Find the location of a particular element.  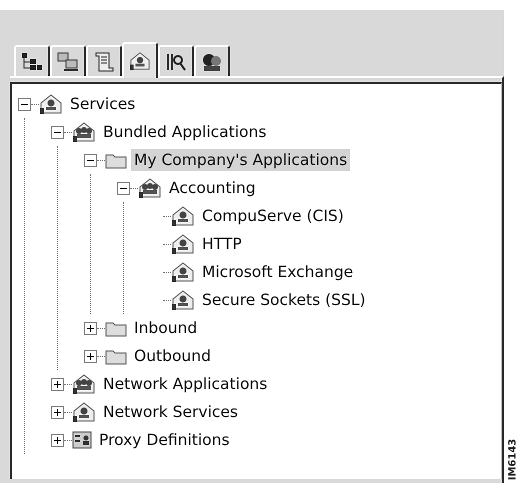

card-icon is located at coordinates (82, 440).